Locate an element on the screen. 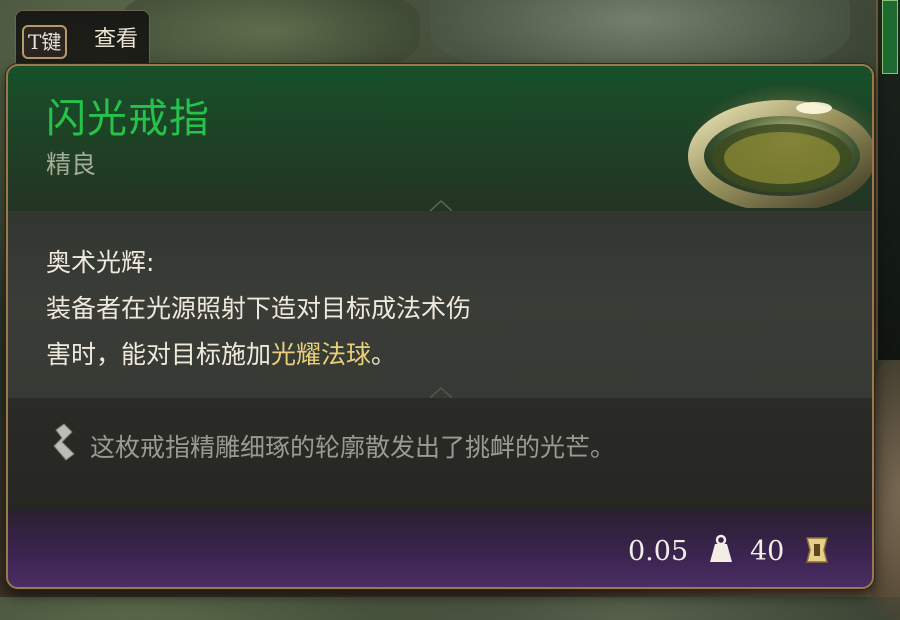 The height and width of the screenshot is (620, 900). description-text: 。 is located at coordinates (384, 354).